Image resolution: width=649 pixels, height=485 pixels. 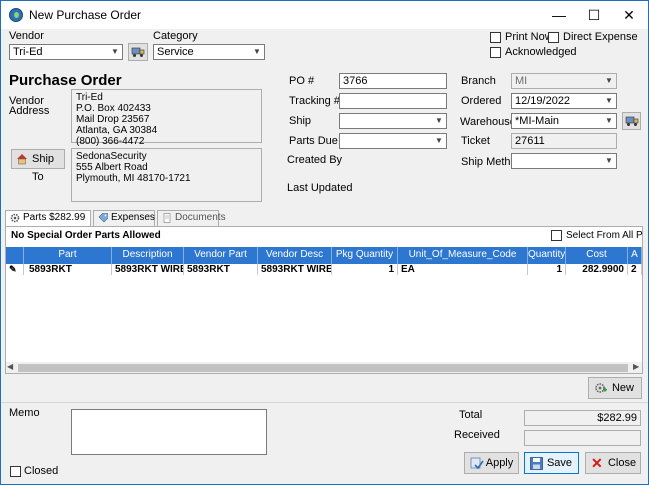 What do you see at coordinates (564, 161) in the screenshot?
I see `ship-method-select: ▼` at bounding box center [564, 161].